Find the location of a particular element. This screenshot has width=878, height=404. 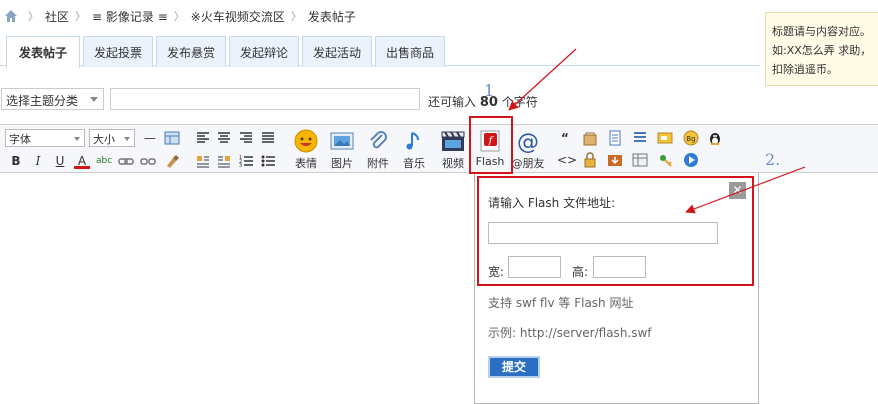

font-size-select: 大小 is located at coordinates (112, 138).